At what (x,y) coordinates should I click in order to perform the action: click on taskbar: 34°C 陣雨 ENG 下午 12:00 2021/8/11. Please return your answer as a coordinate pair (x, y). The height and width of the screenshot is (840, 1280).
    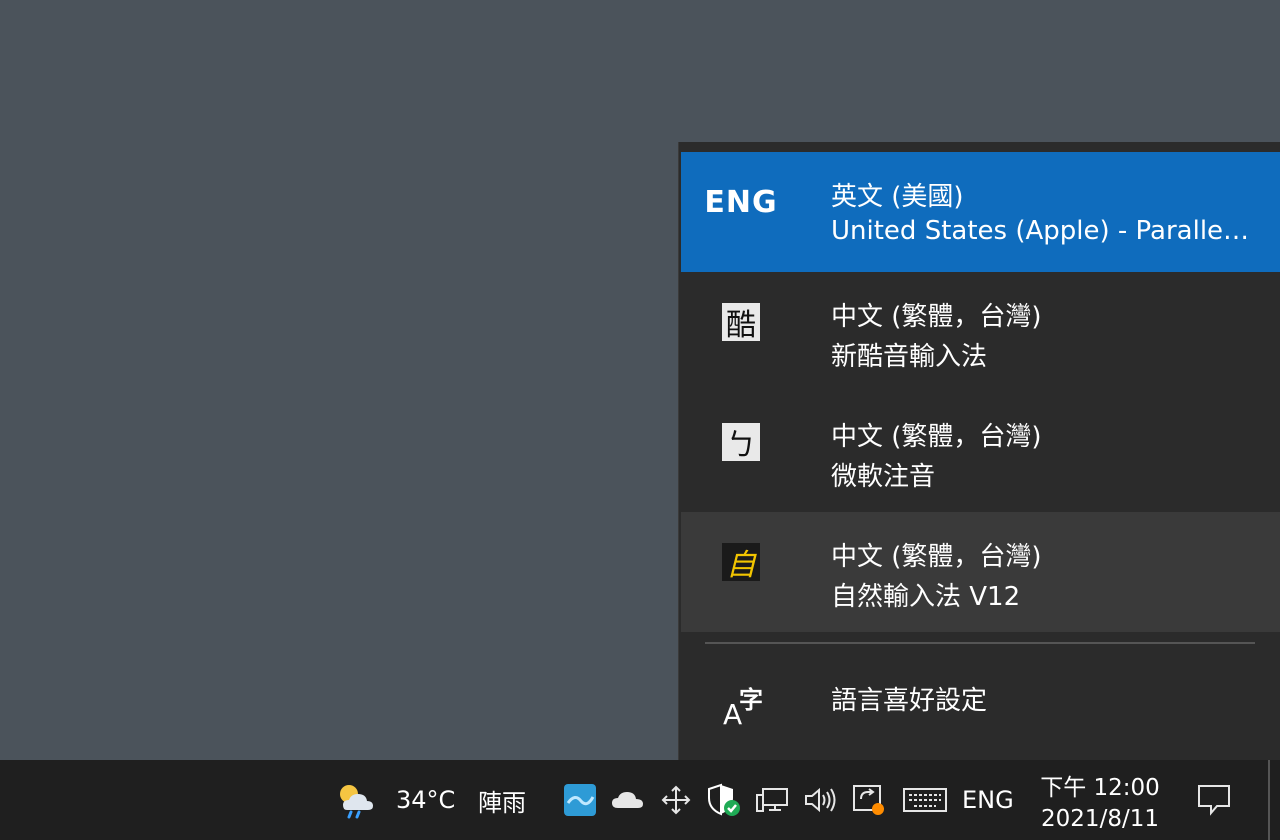
    Looking at the image, I should click on (640, 800).